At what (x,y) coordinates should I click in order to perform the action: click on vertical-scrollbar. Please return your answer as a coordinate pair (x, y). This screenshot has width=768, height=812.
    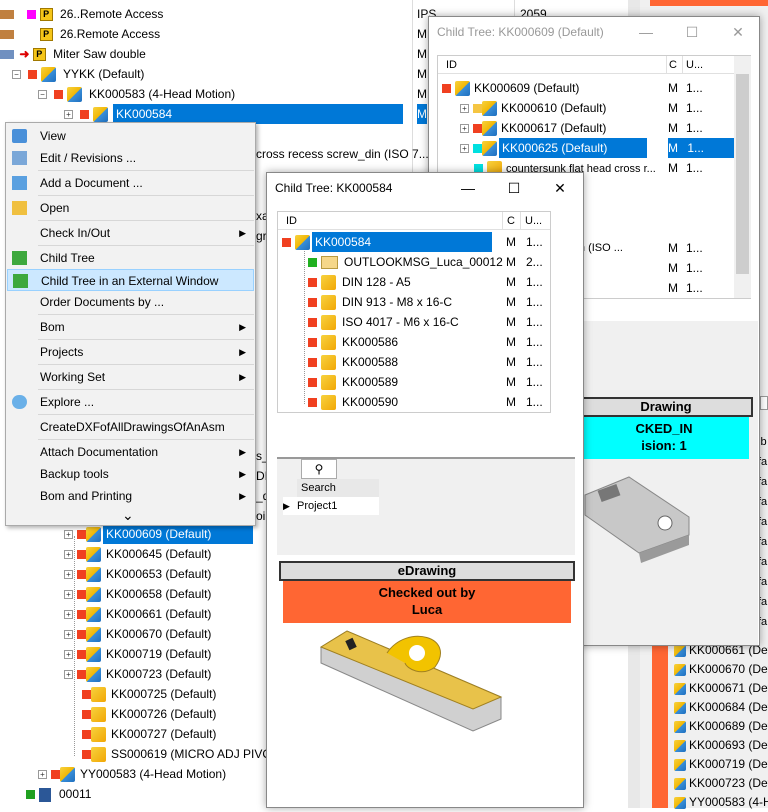
    Looking at the image, I should click on (742, 177).